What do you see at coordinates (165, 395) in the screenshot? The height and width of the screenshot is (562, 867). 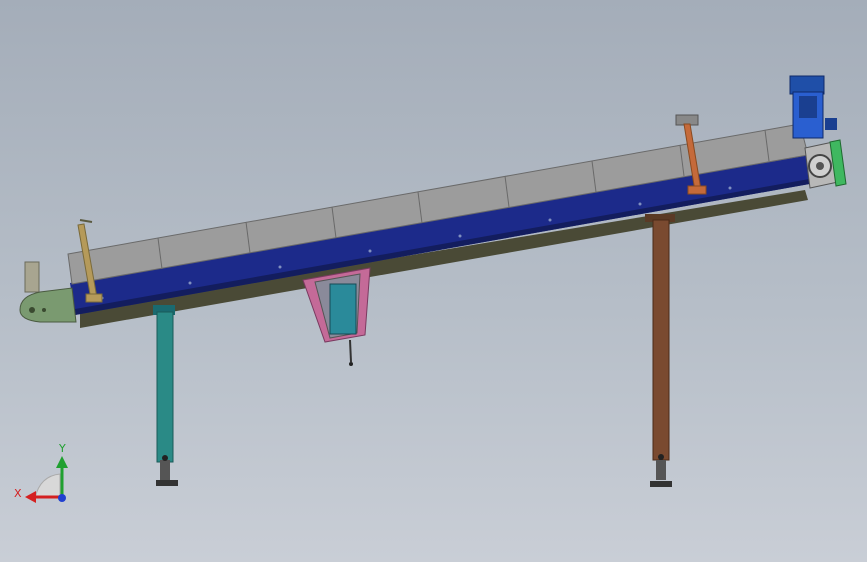 I see `left-support-leg` at bounding box center [165, 395].